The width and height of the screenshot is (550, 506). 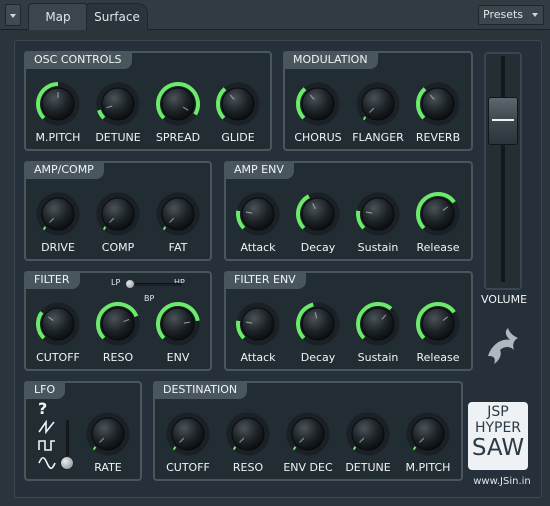 I want to click on knob-filterenv-sustain, so click(x=378, y=324).